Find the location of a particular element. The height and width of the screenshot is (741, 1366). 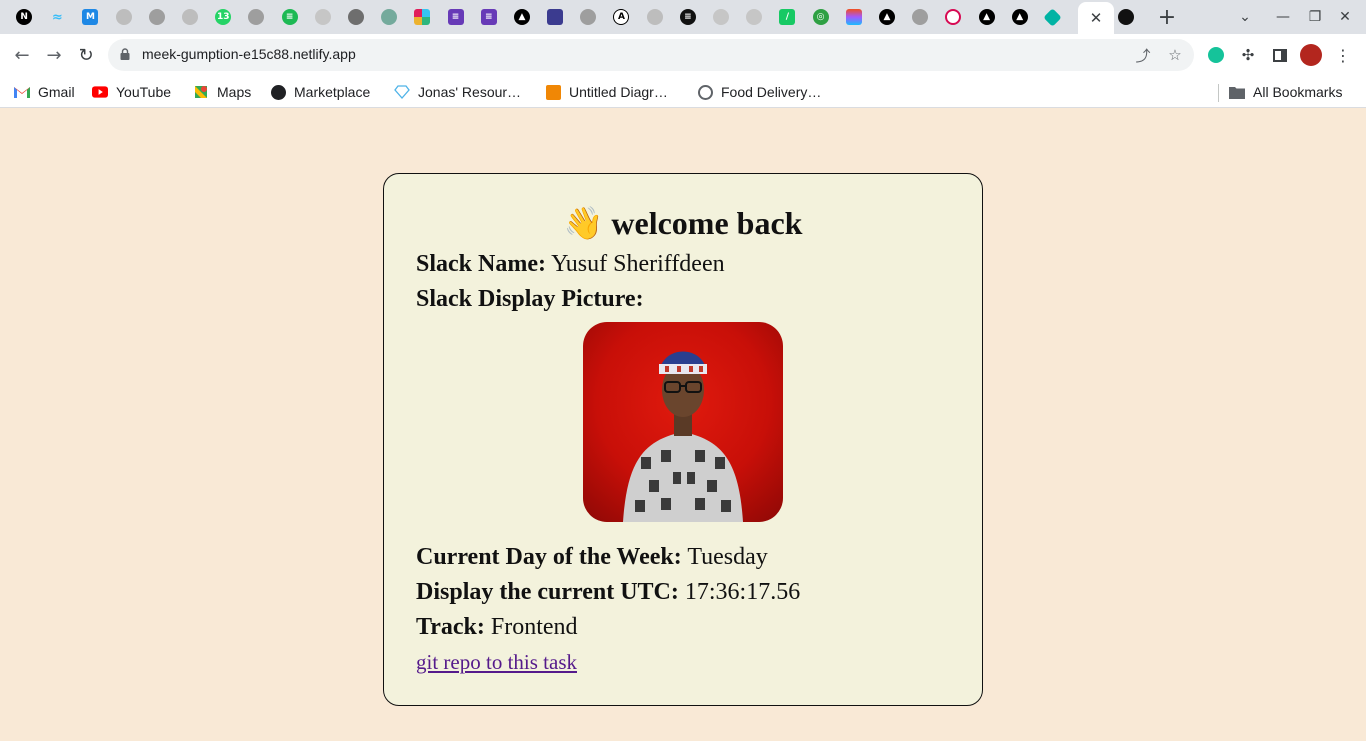

url-text: meek-gumption-e15c88.netlify.app is located at coordinates (249, 54).